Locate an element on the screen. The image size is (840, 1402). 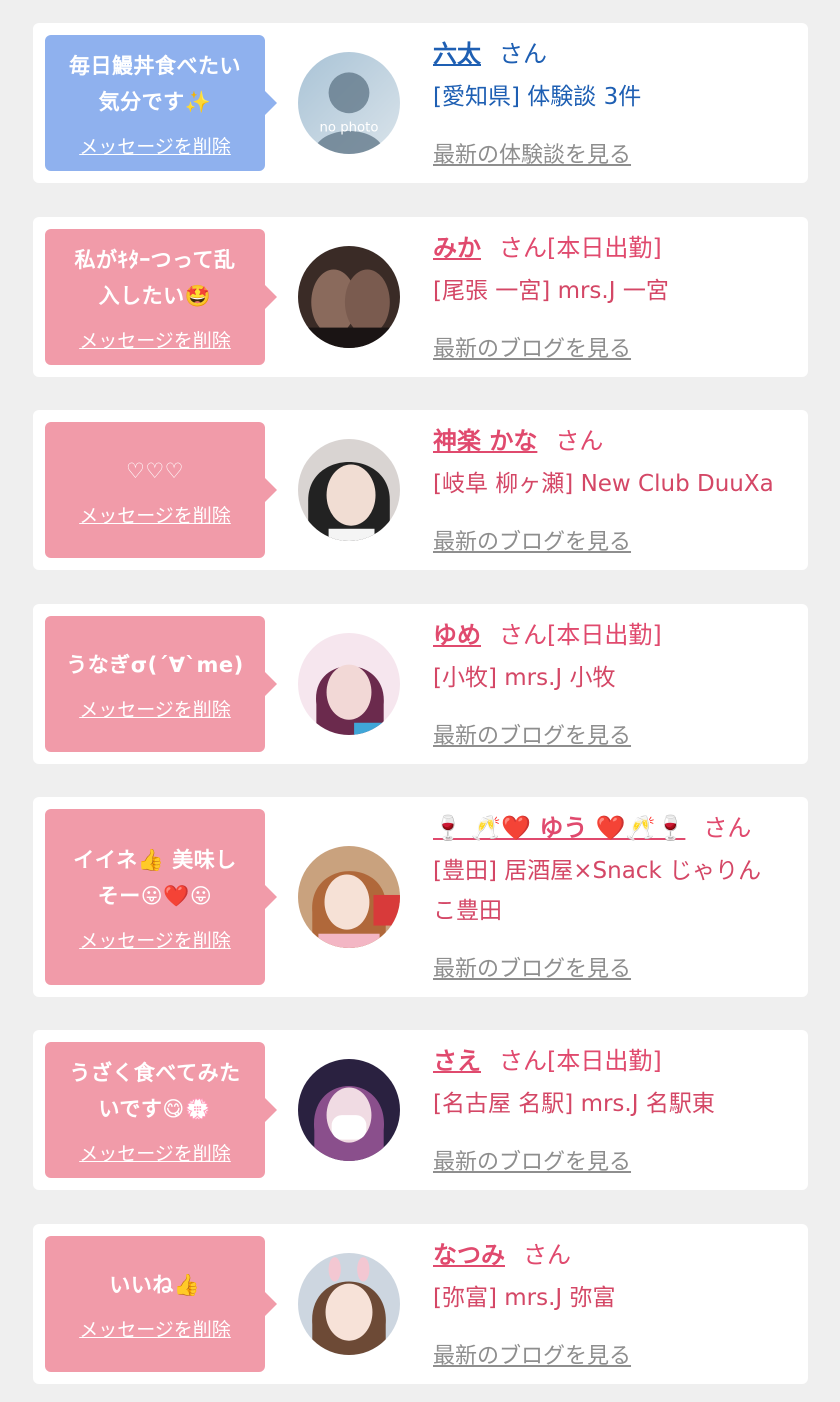
message-line: いいね👍 is located at coordinates (155, 1284).